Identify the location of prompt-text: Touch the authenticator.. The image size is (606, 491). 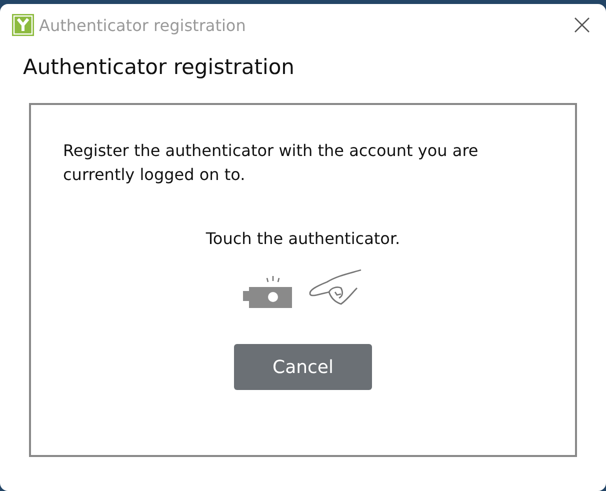
(303, 238).